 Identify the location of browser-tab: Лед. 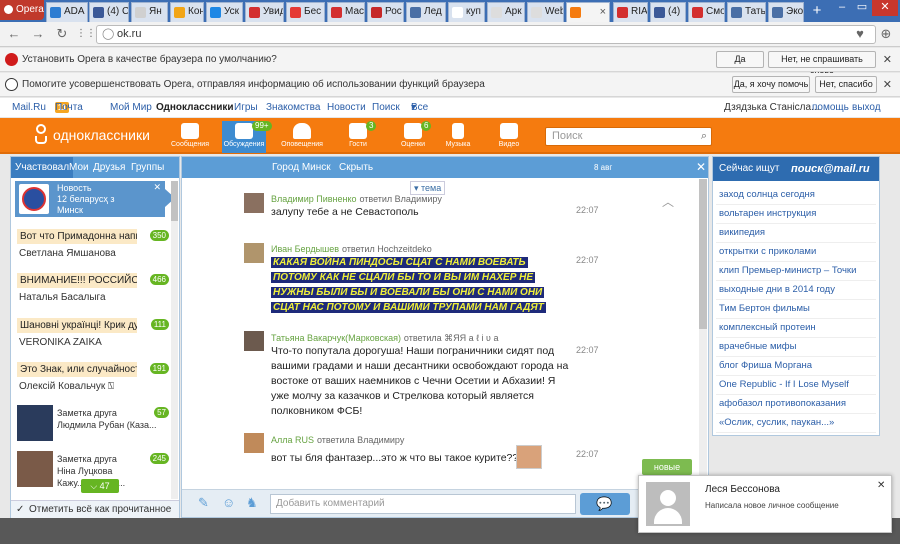
(426, 12).